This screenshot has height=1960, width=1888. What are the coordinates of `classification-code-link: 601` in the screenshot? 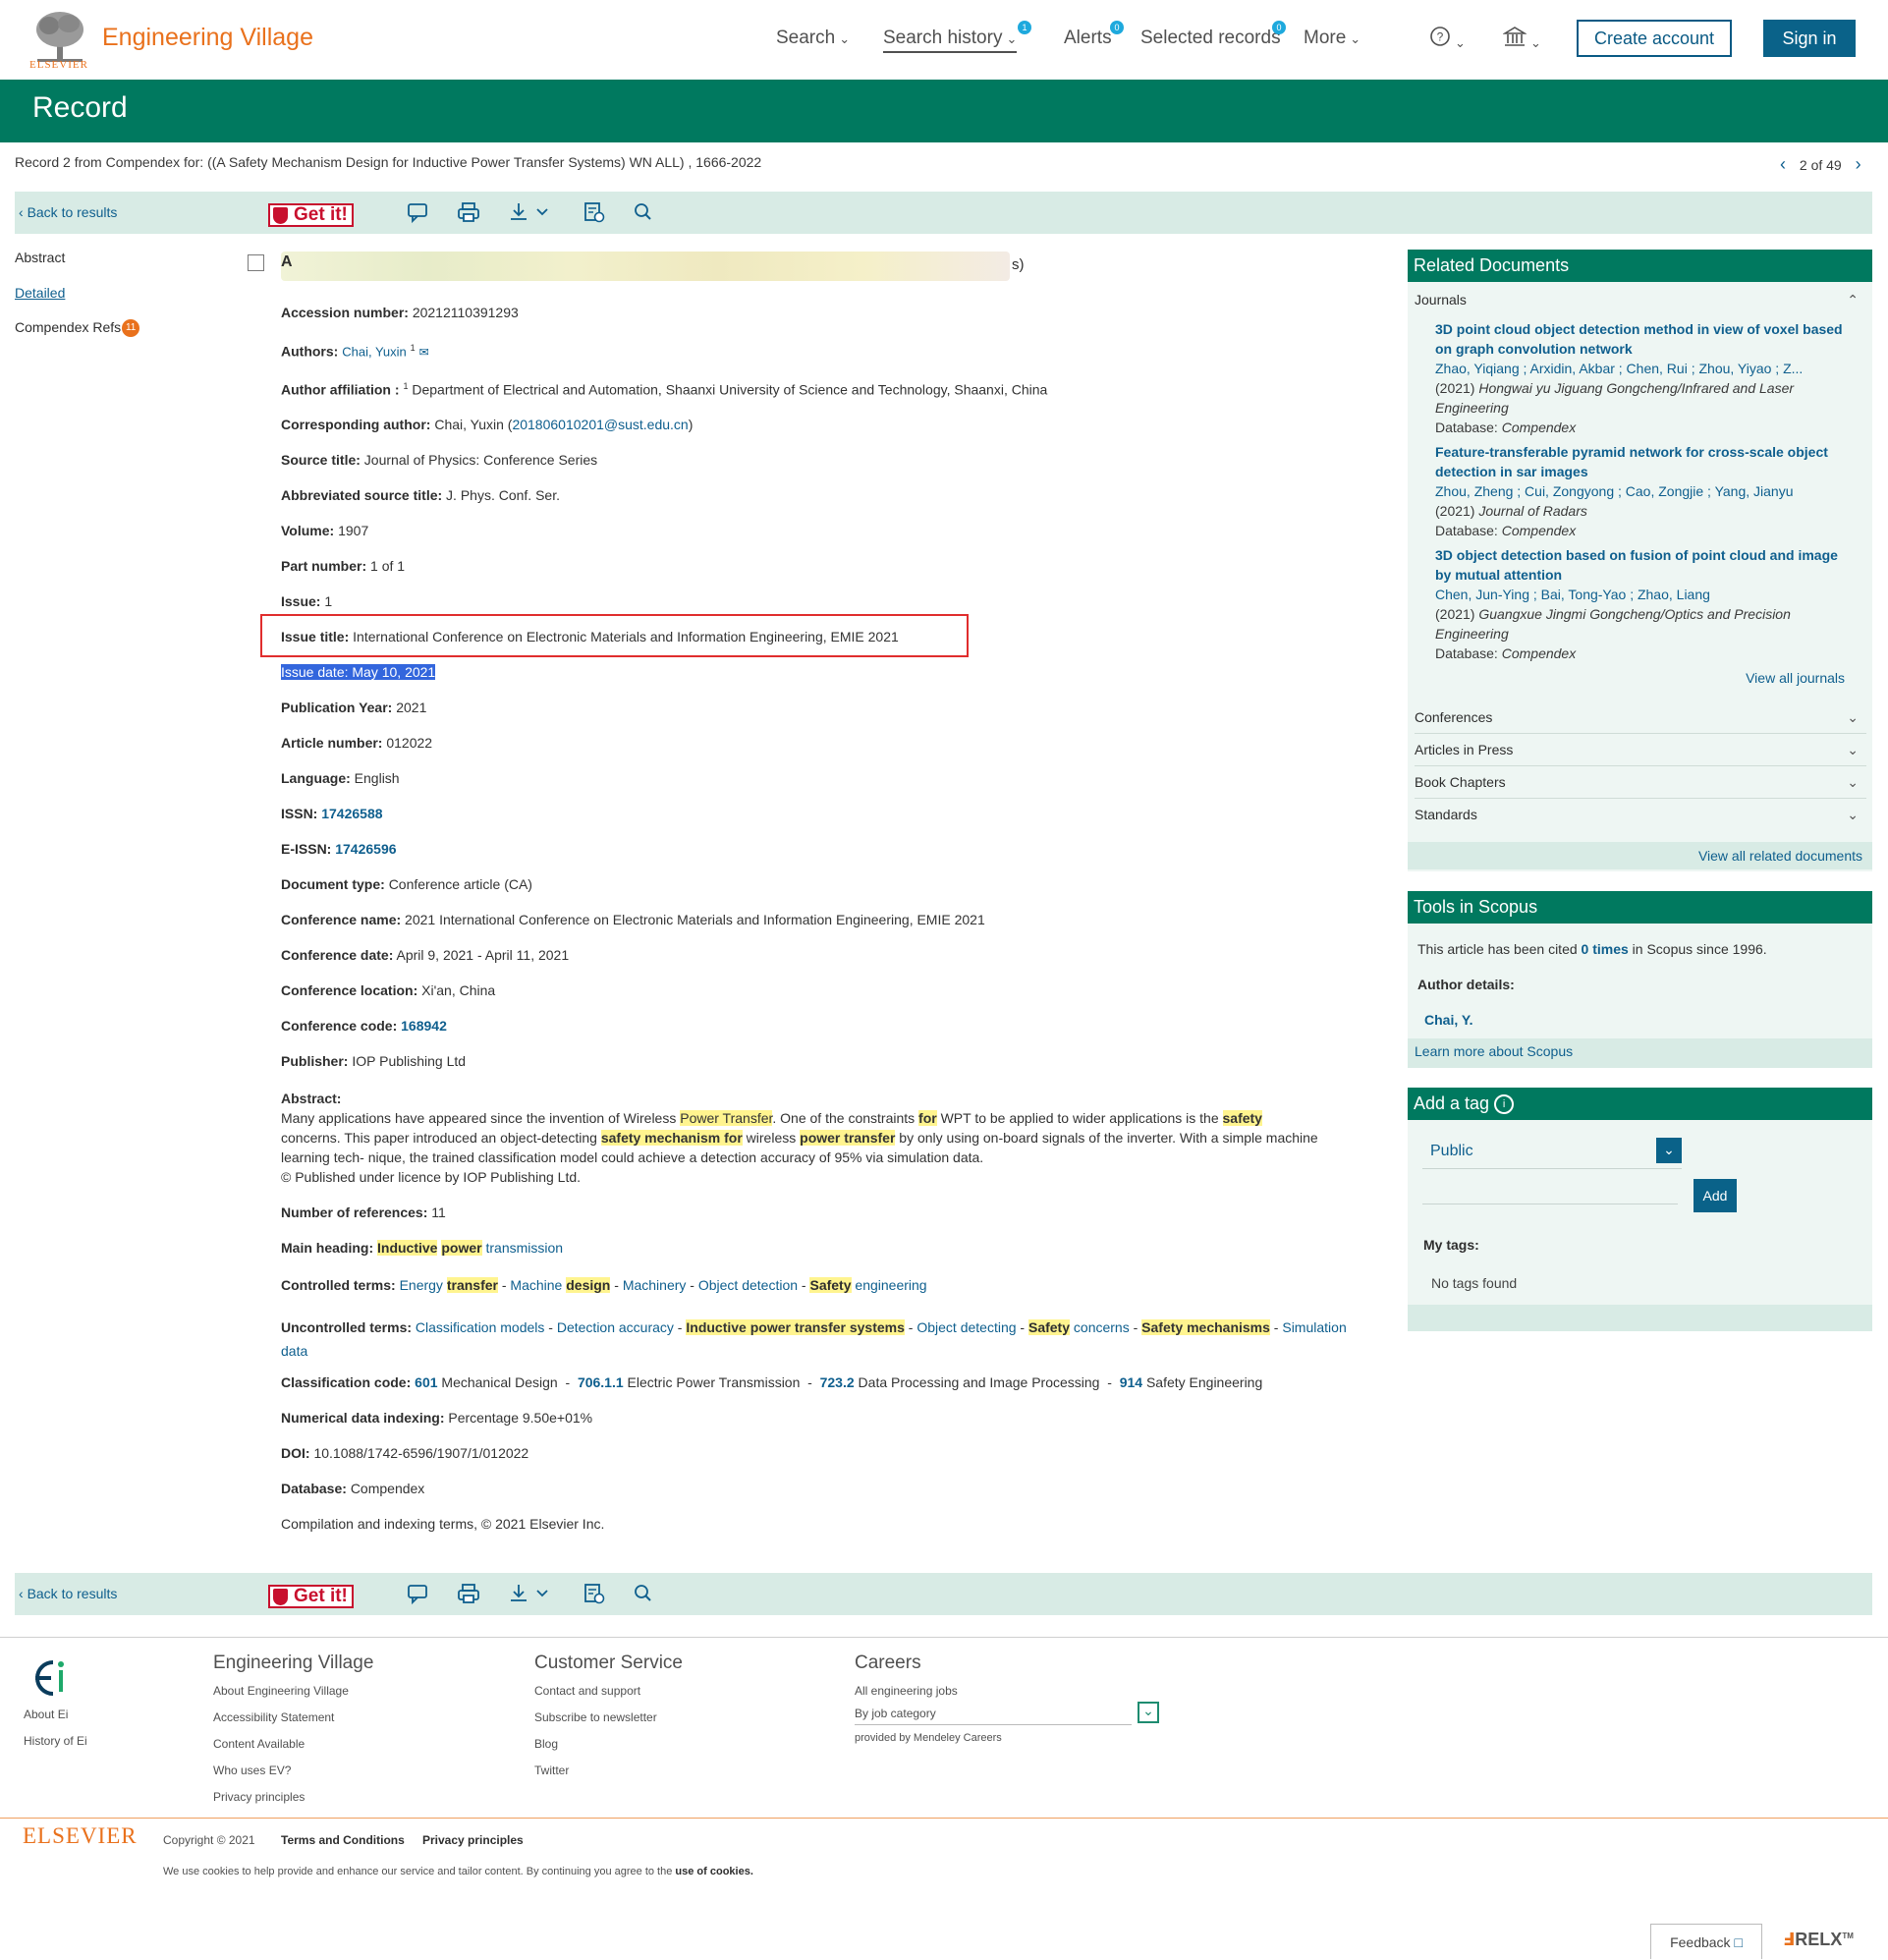 It's located at (426, 1382).